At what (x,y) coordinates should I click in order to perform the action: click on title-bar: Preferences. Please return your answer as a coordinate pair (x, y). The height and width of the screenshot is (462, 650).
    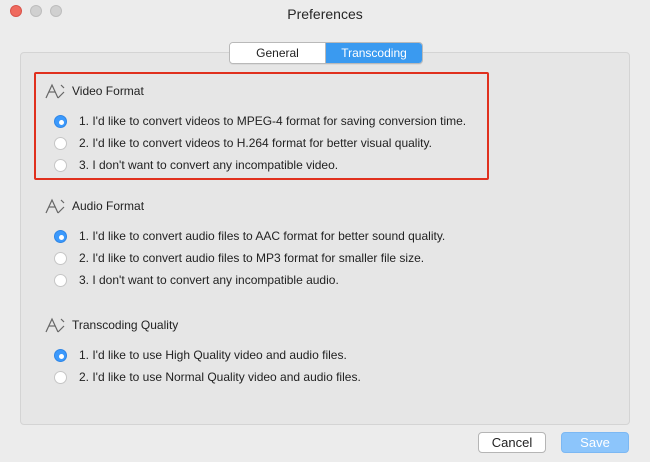
    Looking at the image, I should click on (325, 15).